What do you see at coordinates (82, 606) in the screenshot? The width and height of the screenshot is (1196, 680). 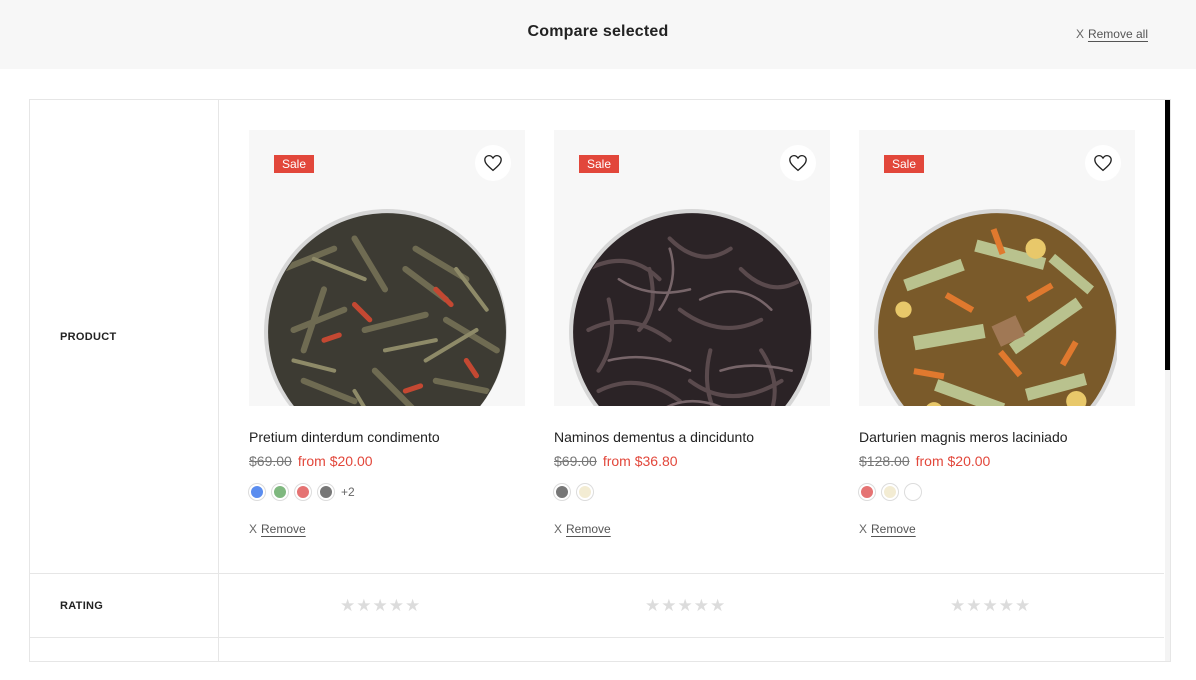 I see `row-label-rating: RATING` at bounding box center [82, 606].